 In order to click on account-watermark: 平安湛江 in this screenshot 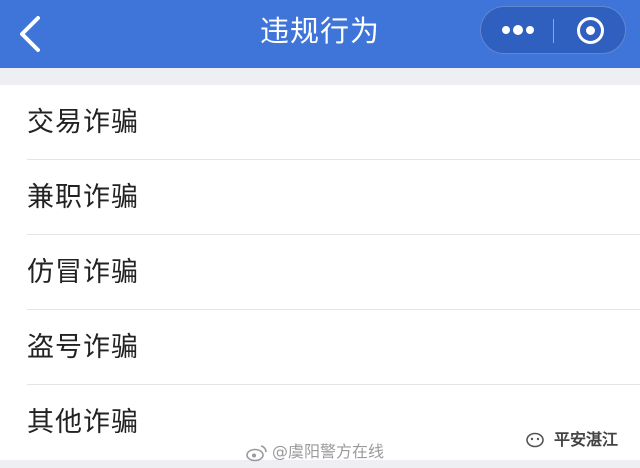, I will do `click(572, 440)`.